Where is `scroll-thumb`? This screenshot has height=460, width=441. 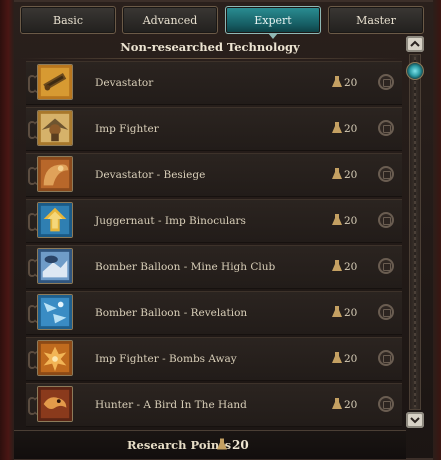
scroll-thumb is located at coordinates (415, 71).